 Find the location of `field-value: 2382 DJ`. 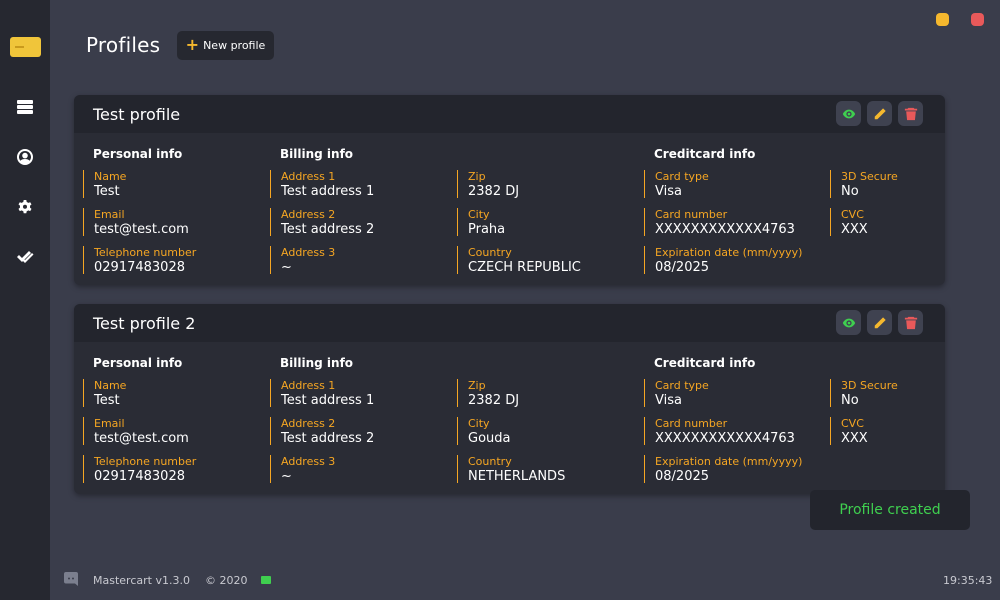

field-value: 2382 DJ is located at coordinates (494, 191).